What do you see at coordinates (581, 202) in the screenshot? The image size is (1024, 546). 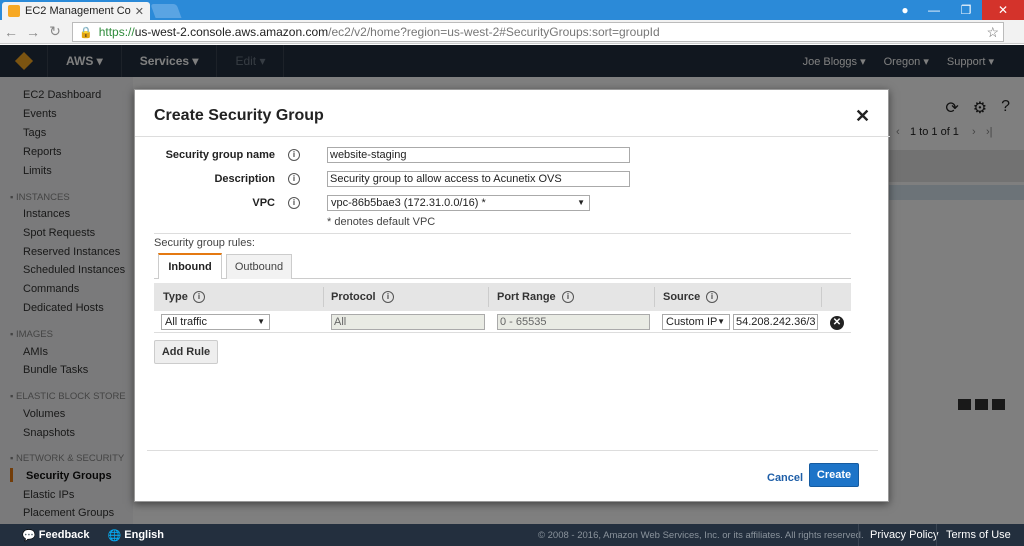 I see `vpc-dropdown-arrow-icon: ▼` at bounding box center [581, 202].